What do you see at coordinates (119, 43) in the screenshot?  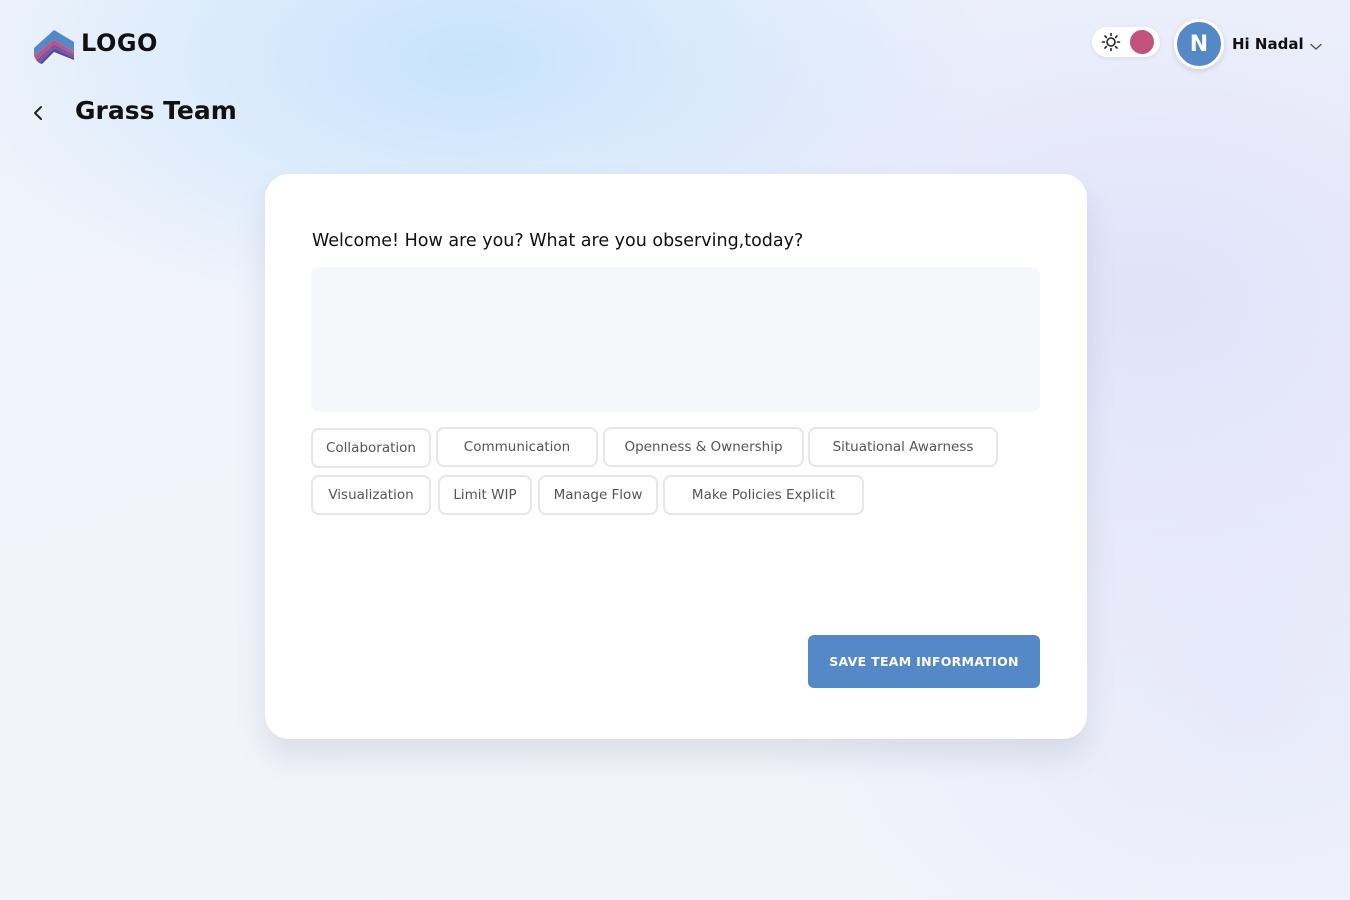 I see `logo-text: LOGO` at bounding box center [119, 43].